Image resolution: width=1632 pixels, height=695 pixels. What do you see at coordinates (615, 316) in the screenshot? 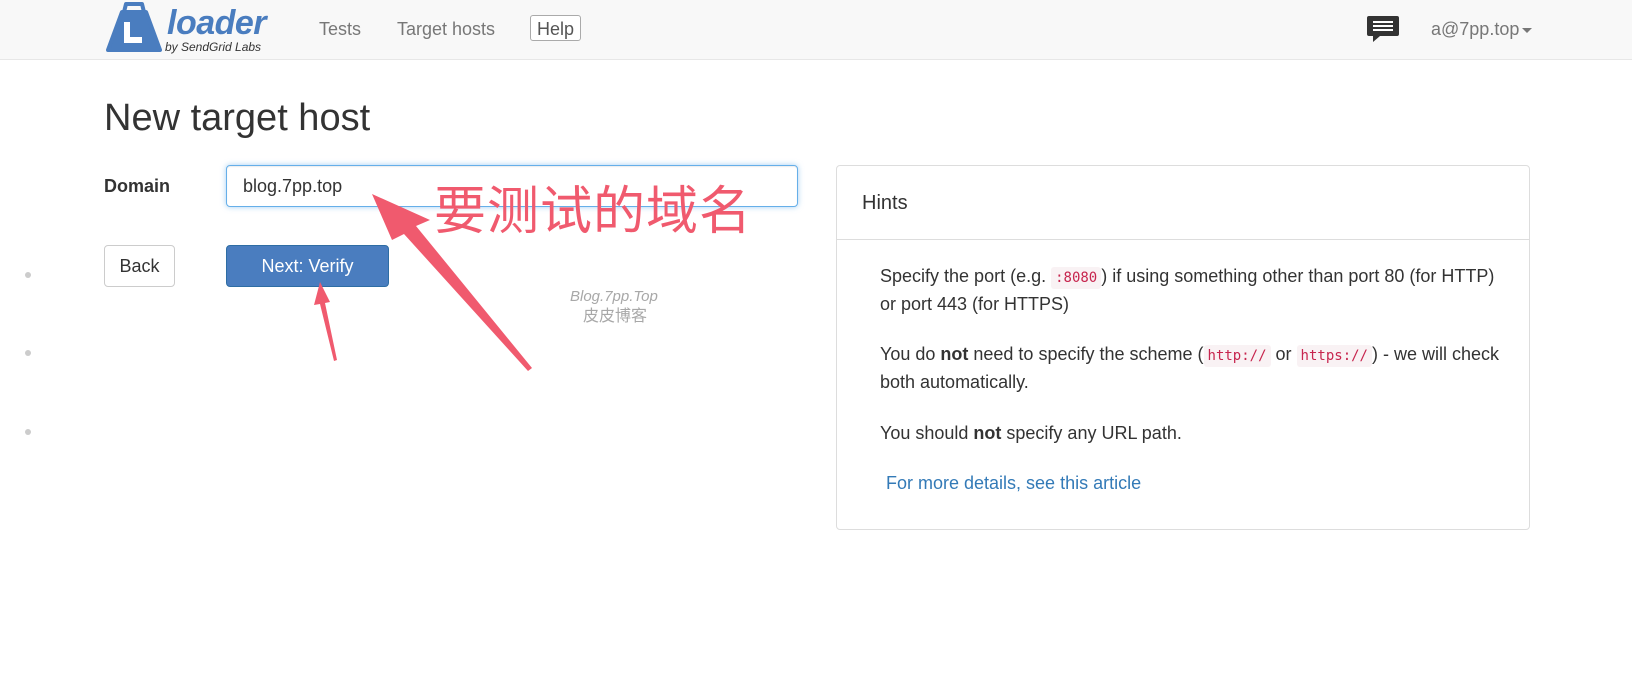
I see `watermark-line2: 皮皮博客` at bounding box center [615, 316].